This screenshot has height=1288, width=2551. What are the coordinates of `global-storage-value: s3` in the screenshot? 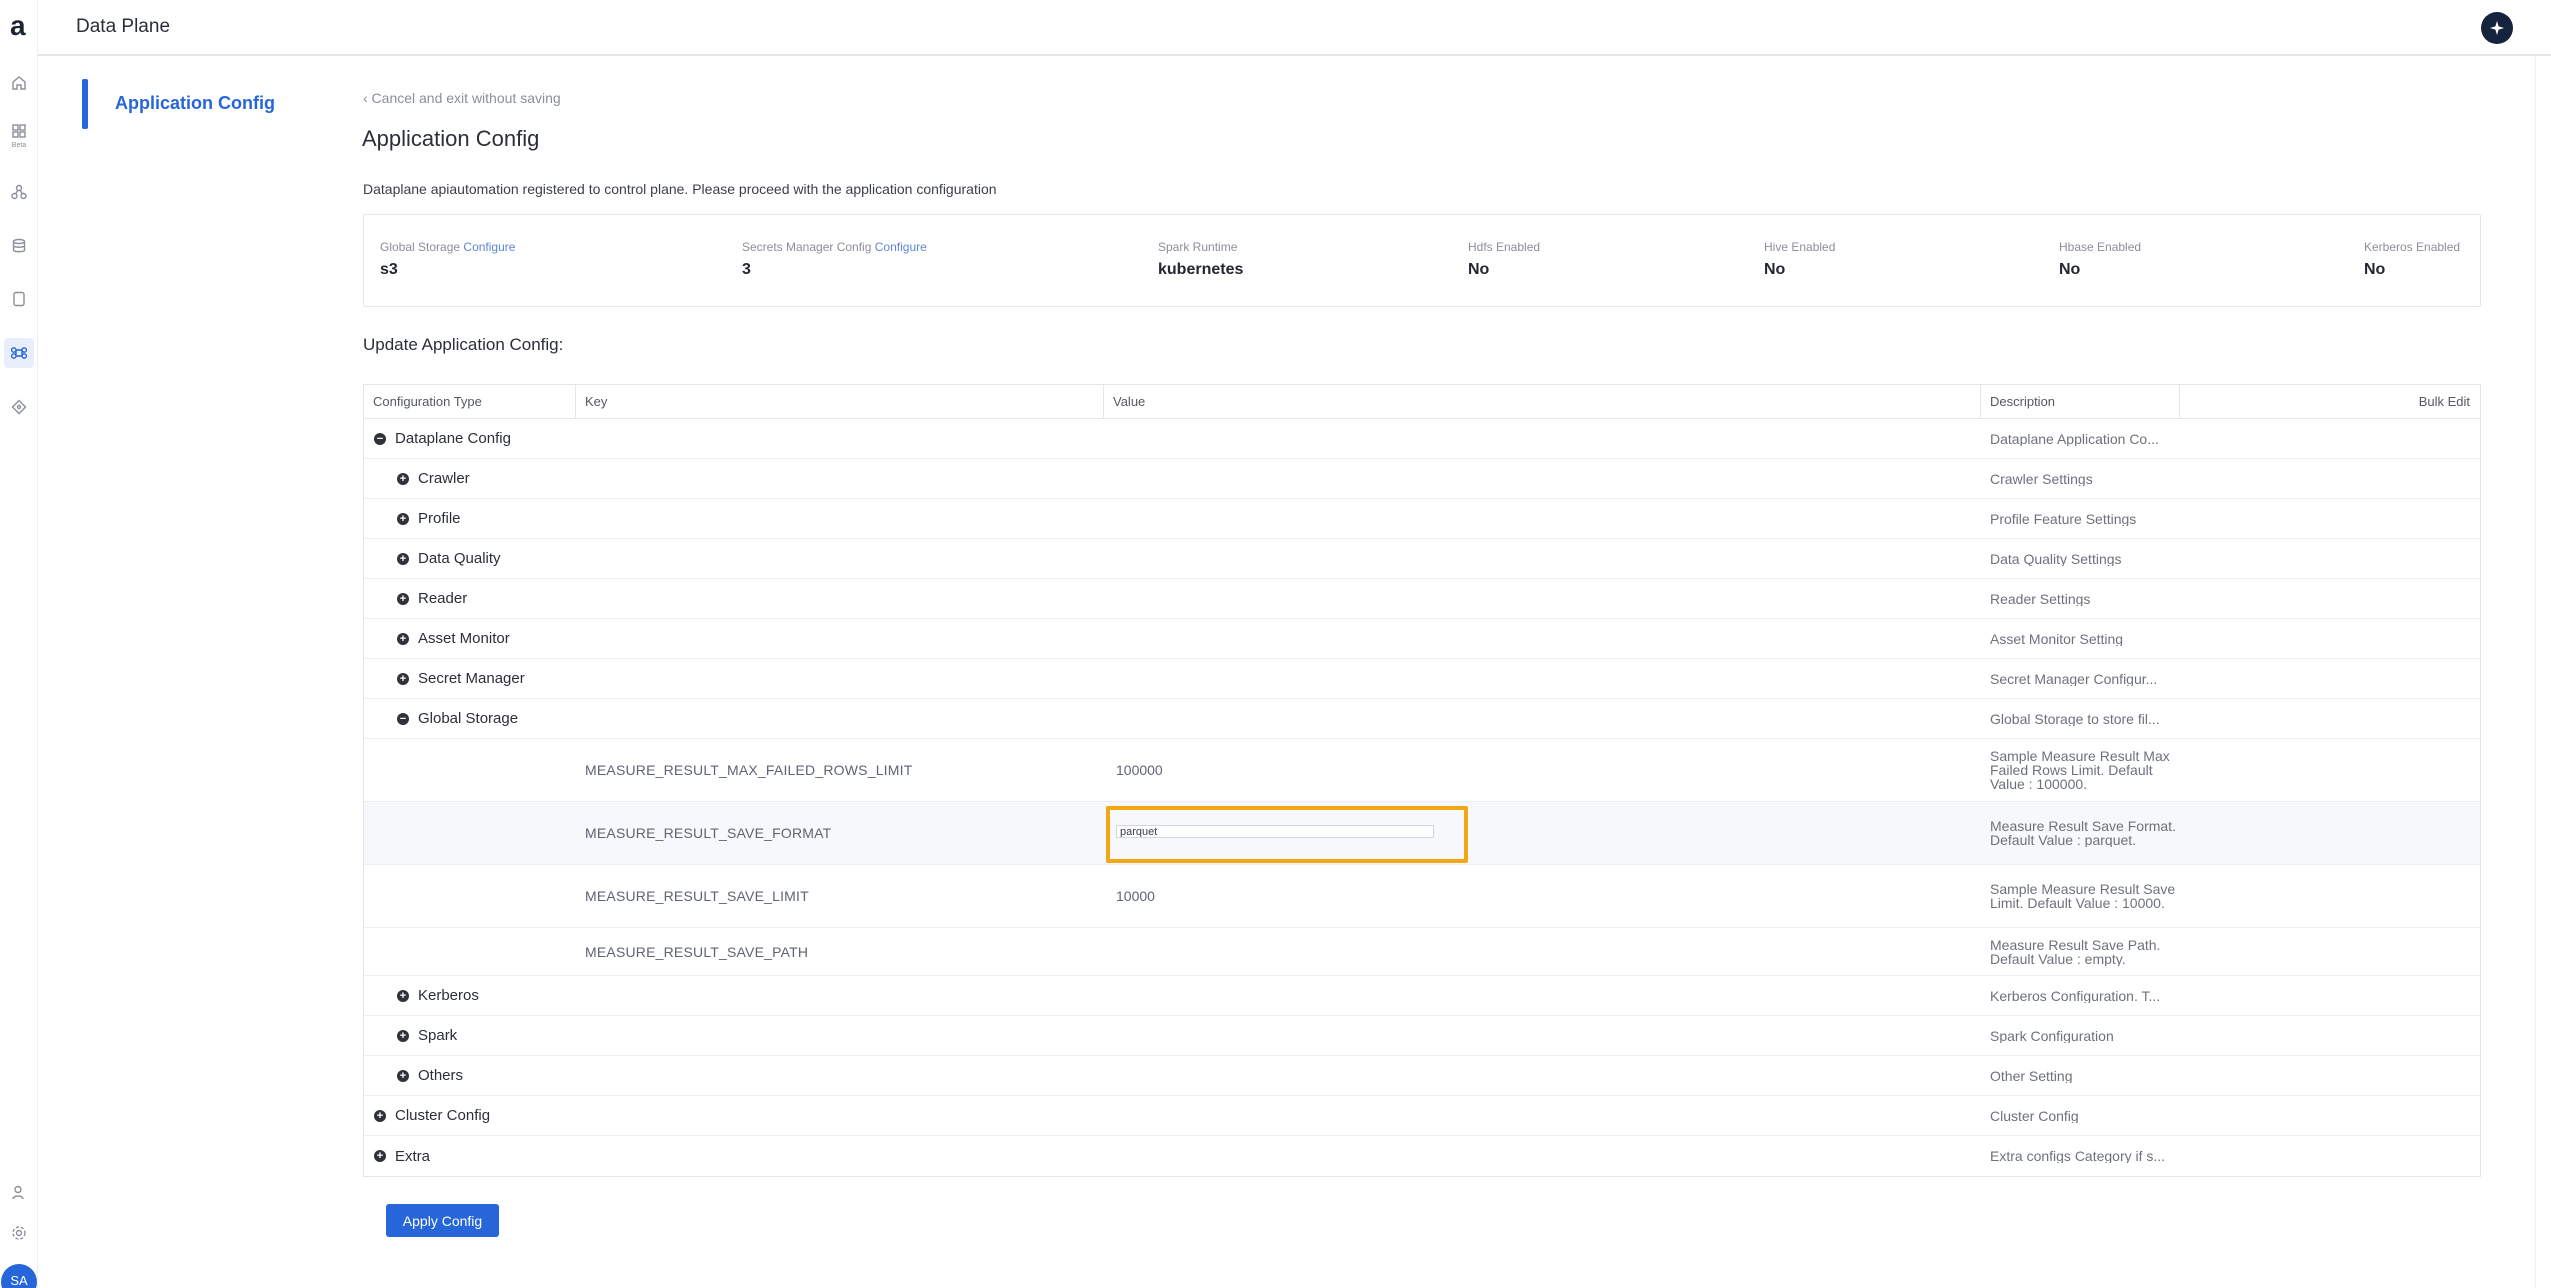 It's located at (389, 269).